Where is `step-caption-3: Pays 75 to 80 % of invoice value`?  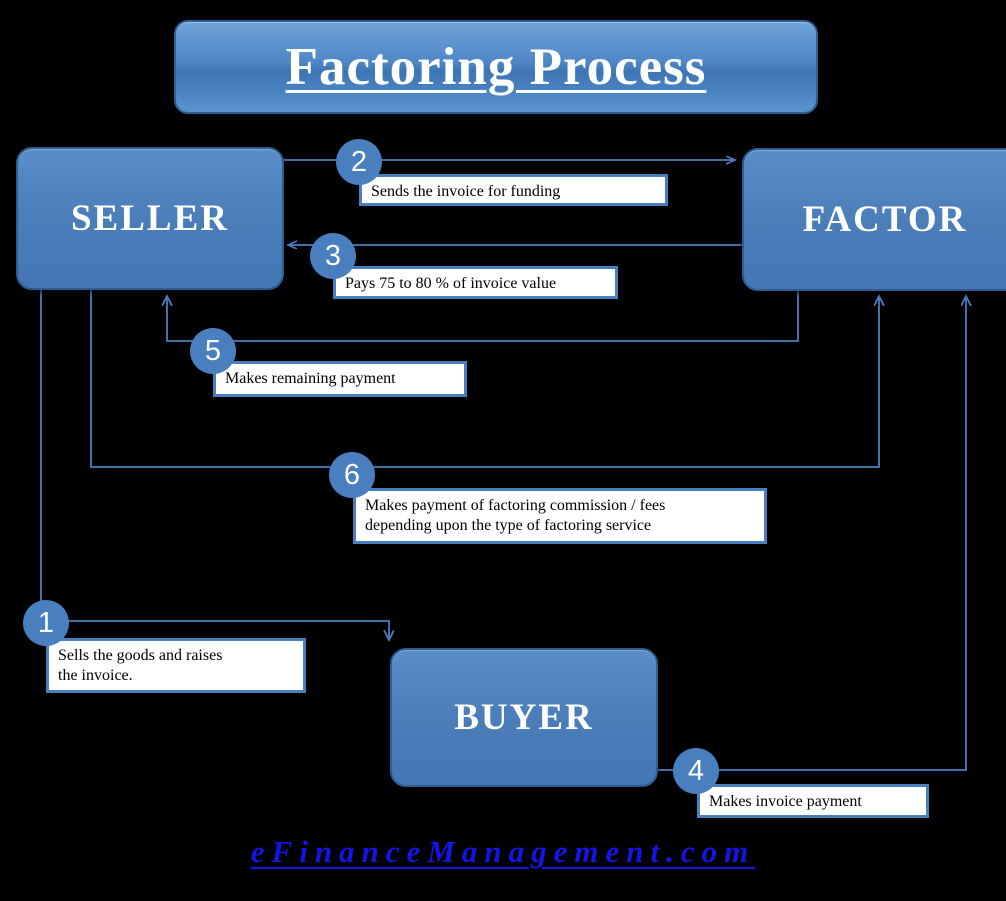 step-caption-3: Pays 75 to 80 % of invoice value is located at coordinates (475, 282).